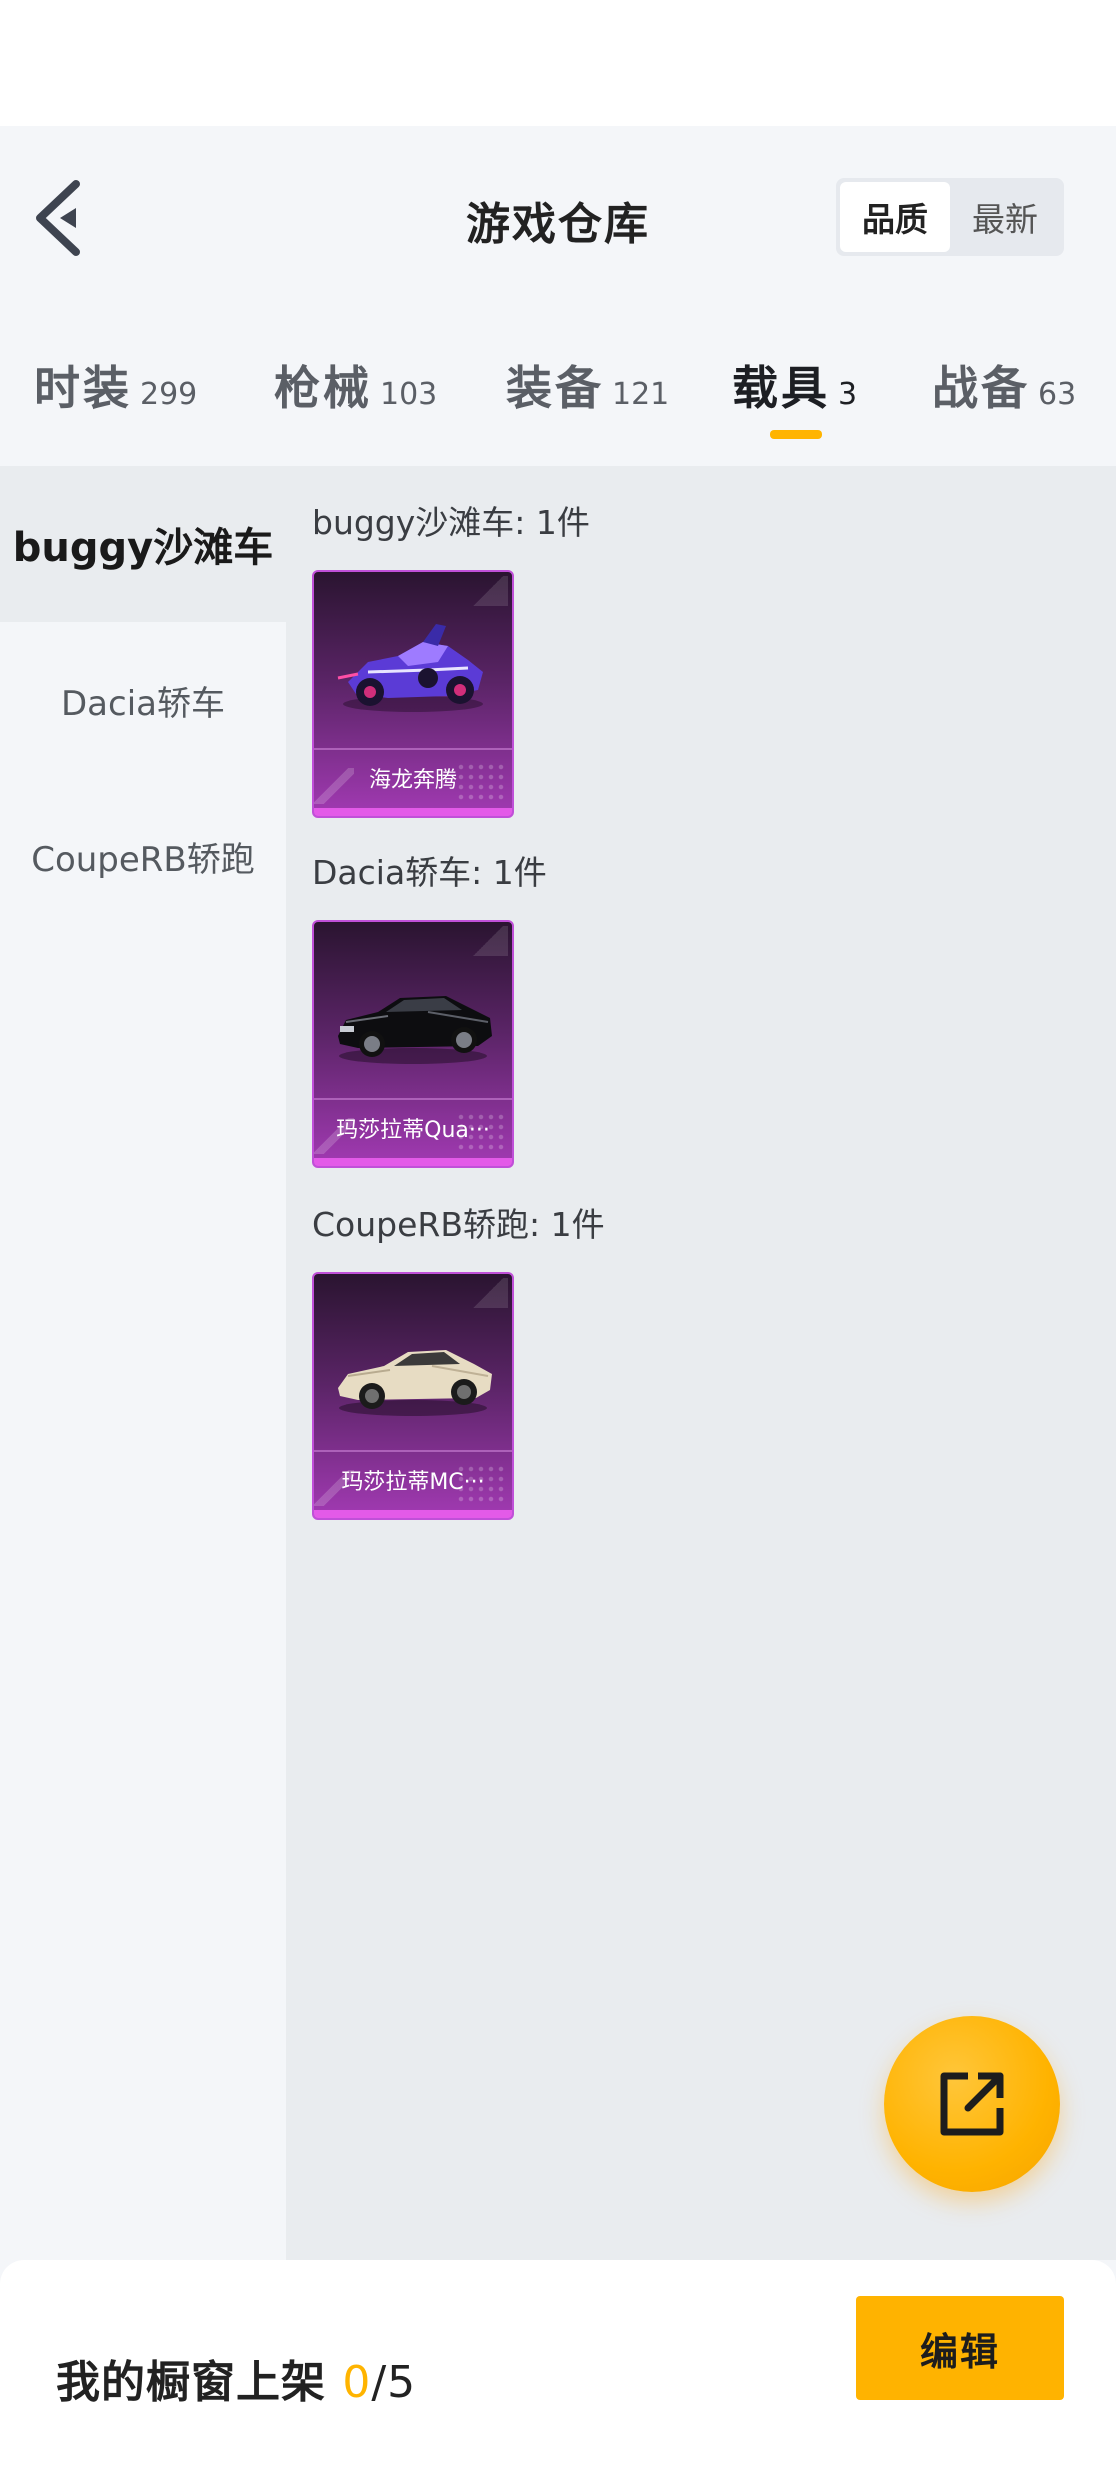 The height and width of the screenshot is (2484, 1116). Describe the element at coordinates (402, 2382) in the screenshot. I see `showcase-count-total: 5` at that location.